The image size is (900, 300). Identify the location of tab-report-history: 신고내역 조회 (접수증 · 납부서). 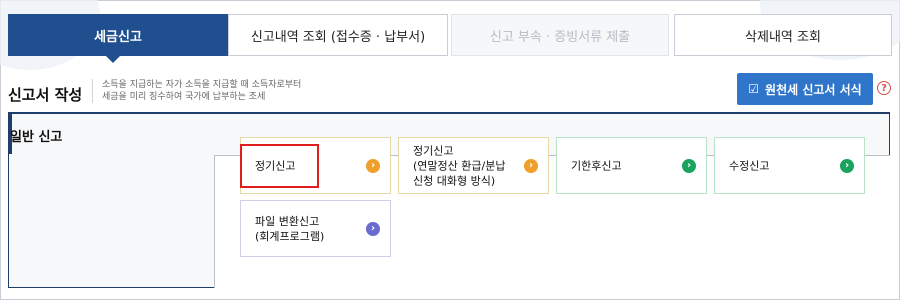
(338, 35).